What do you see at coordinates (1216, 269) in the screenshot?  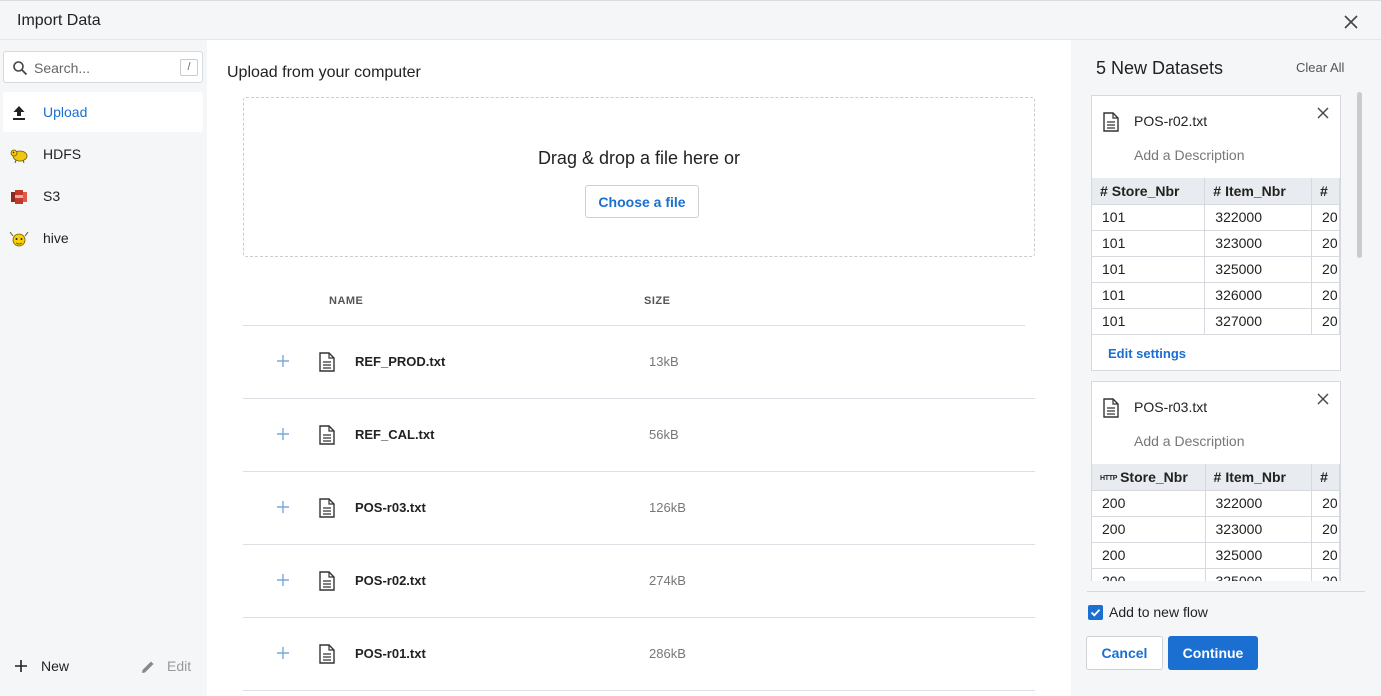 I see `table-row: 101 325000 20` at bounding box center [1216, 269].